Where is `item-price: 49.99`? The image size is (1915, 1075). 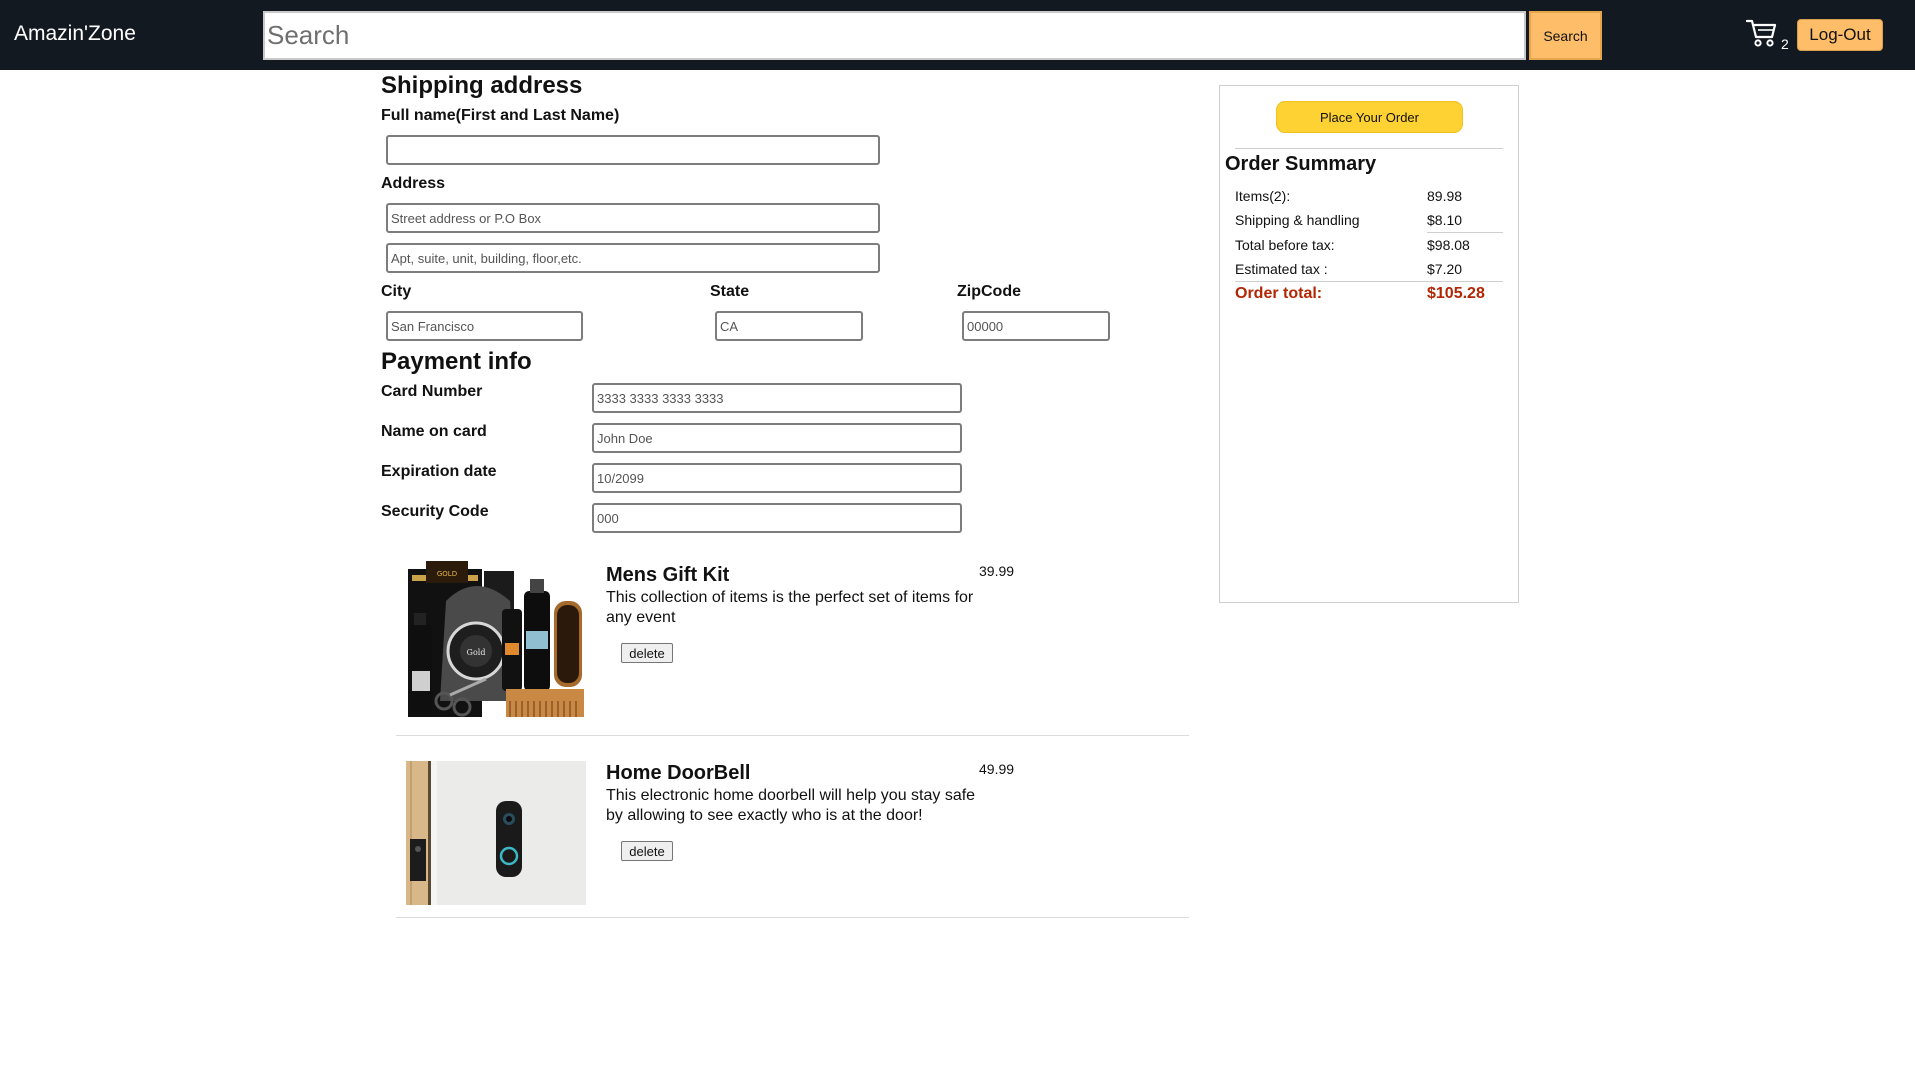
item-price: 49.99 is located at coordinates (997, 769).